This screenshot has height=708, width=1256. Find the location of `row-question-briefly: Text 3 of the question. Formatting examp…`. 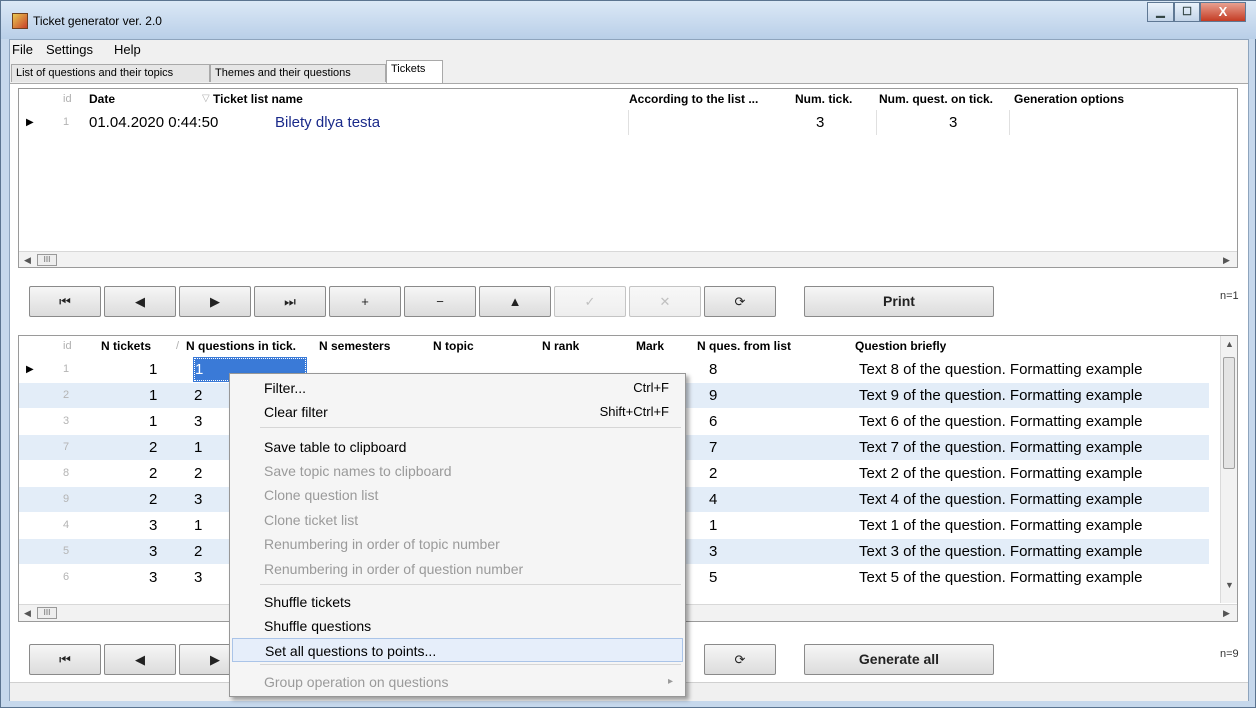

row-question-briefly: Text 3 of the question. Formatting examp… is located at coordinates (1000, 551).